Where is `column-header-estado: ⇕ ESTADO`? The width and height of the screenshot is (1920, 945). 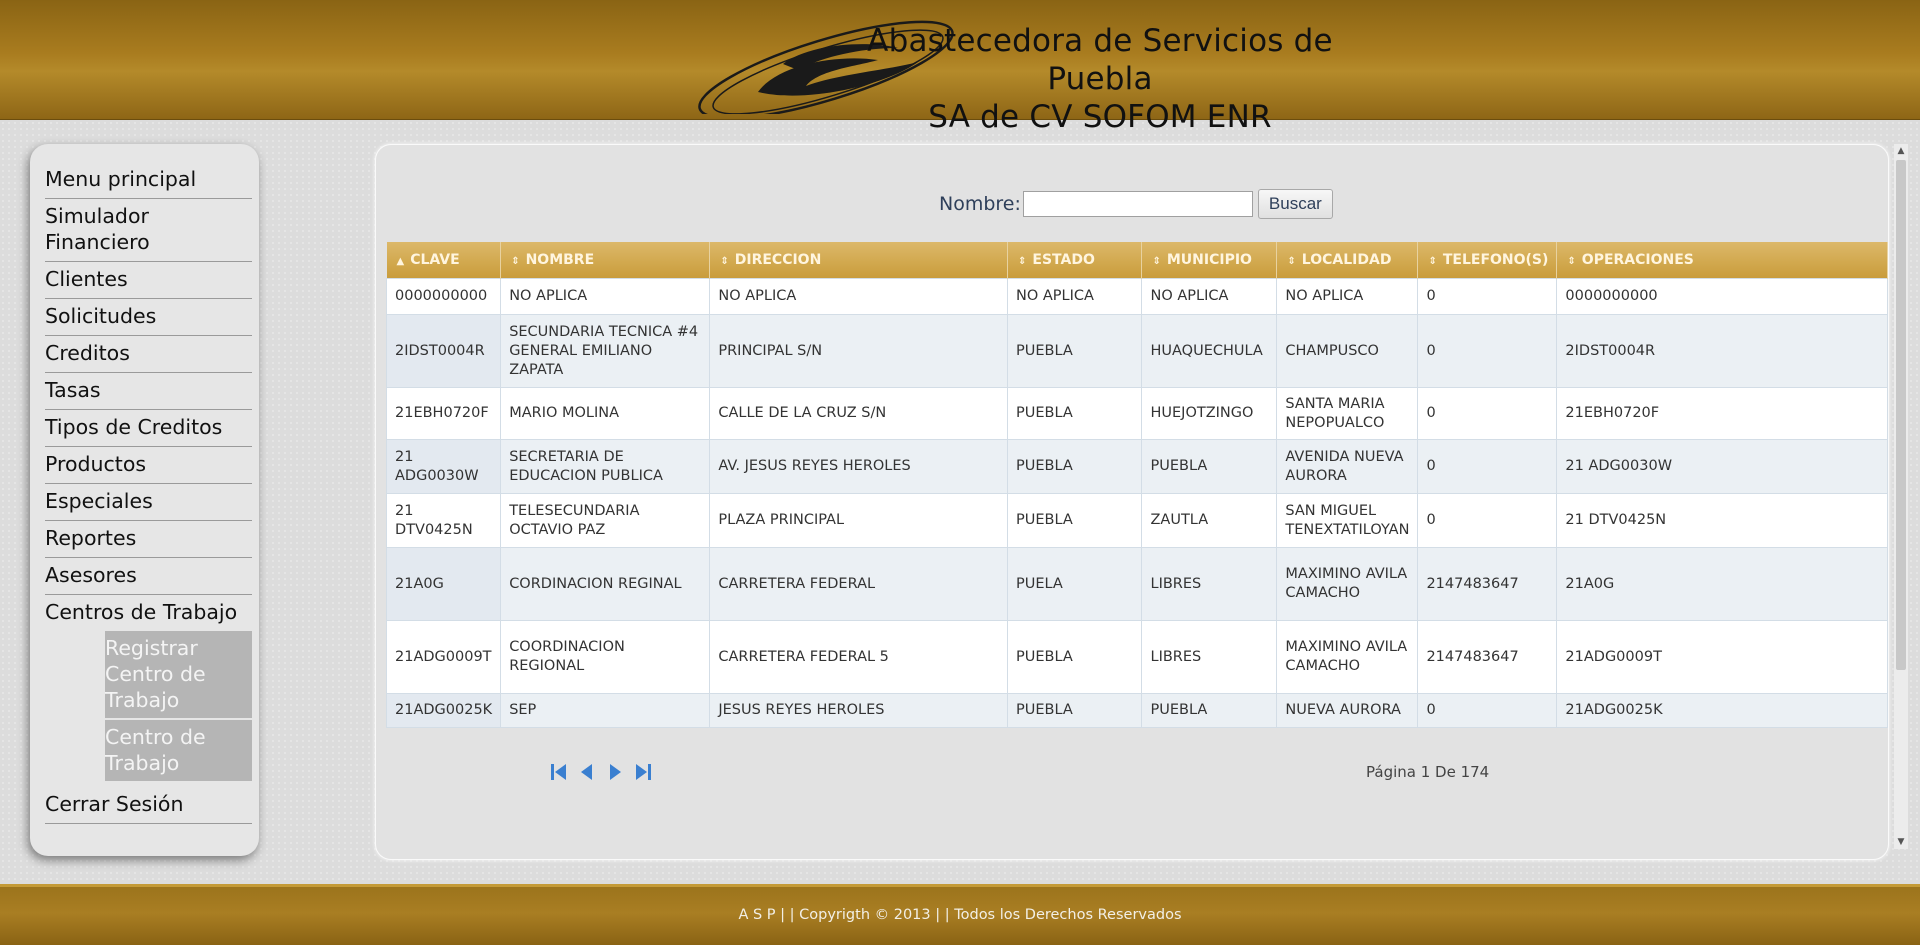
column-header-estado: ⇕ ESTADO is located at coordinates (1075, 260).